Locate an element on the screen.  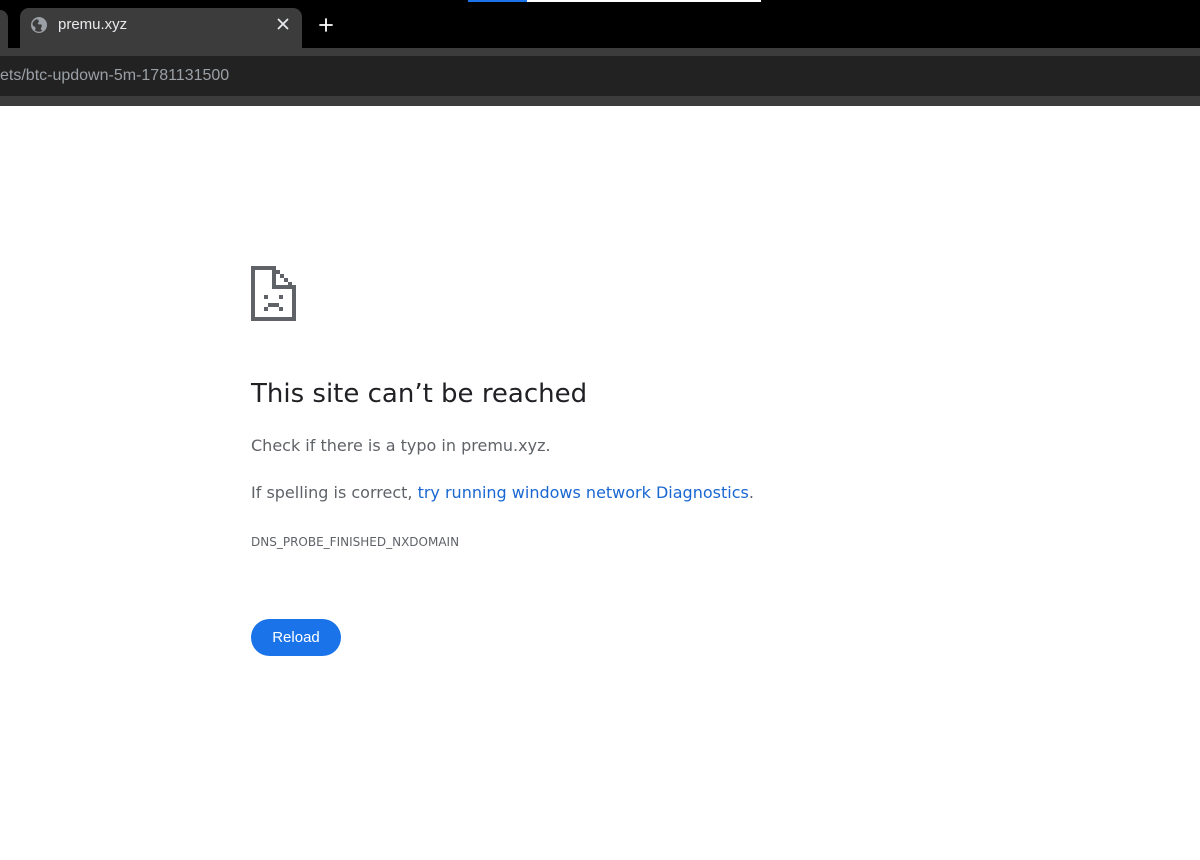
tab-active: premu.xyz is located at coordinates (161, 28).